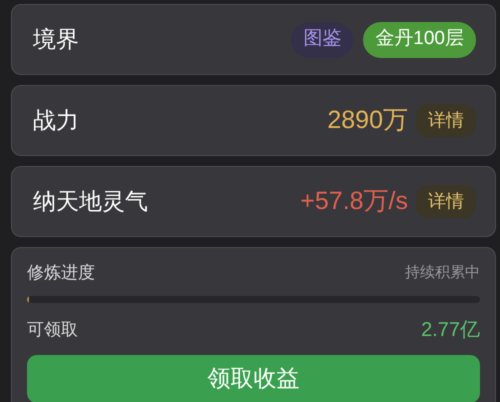 This screenshot has width=500, height=402. I want to click on stat-value: +57.8万/s, so click(354, 201).